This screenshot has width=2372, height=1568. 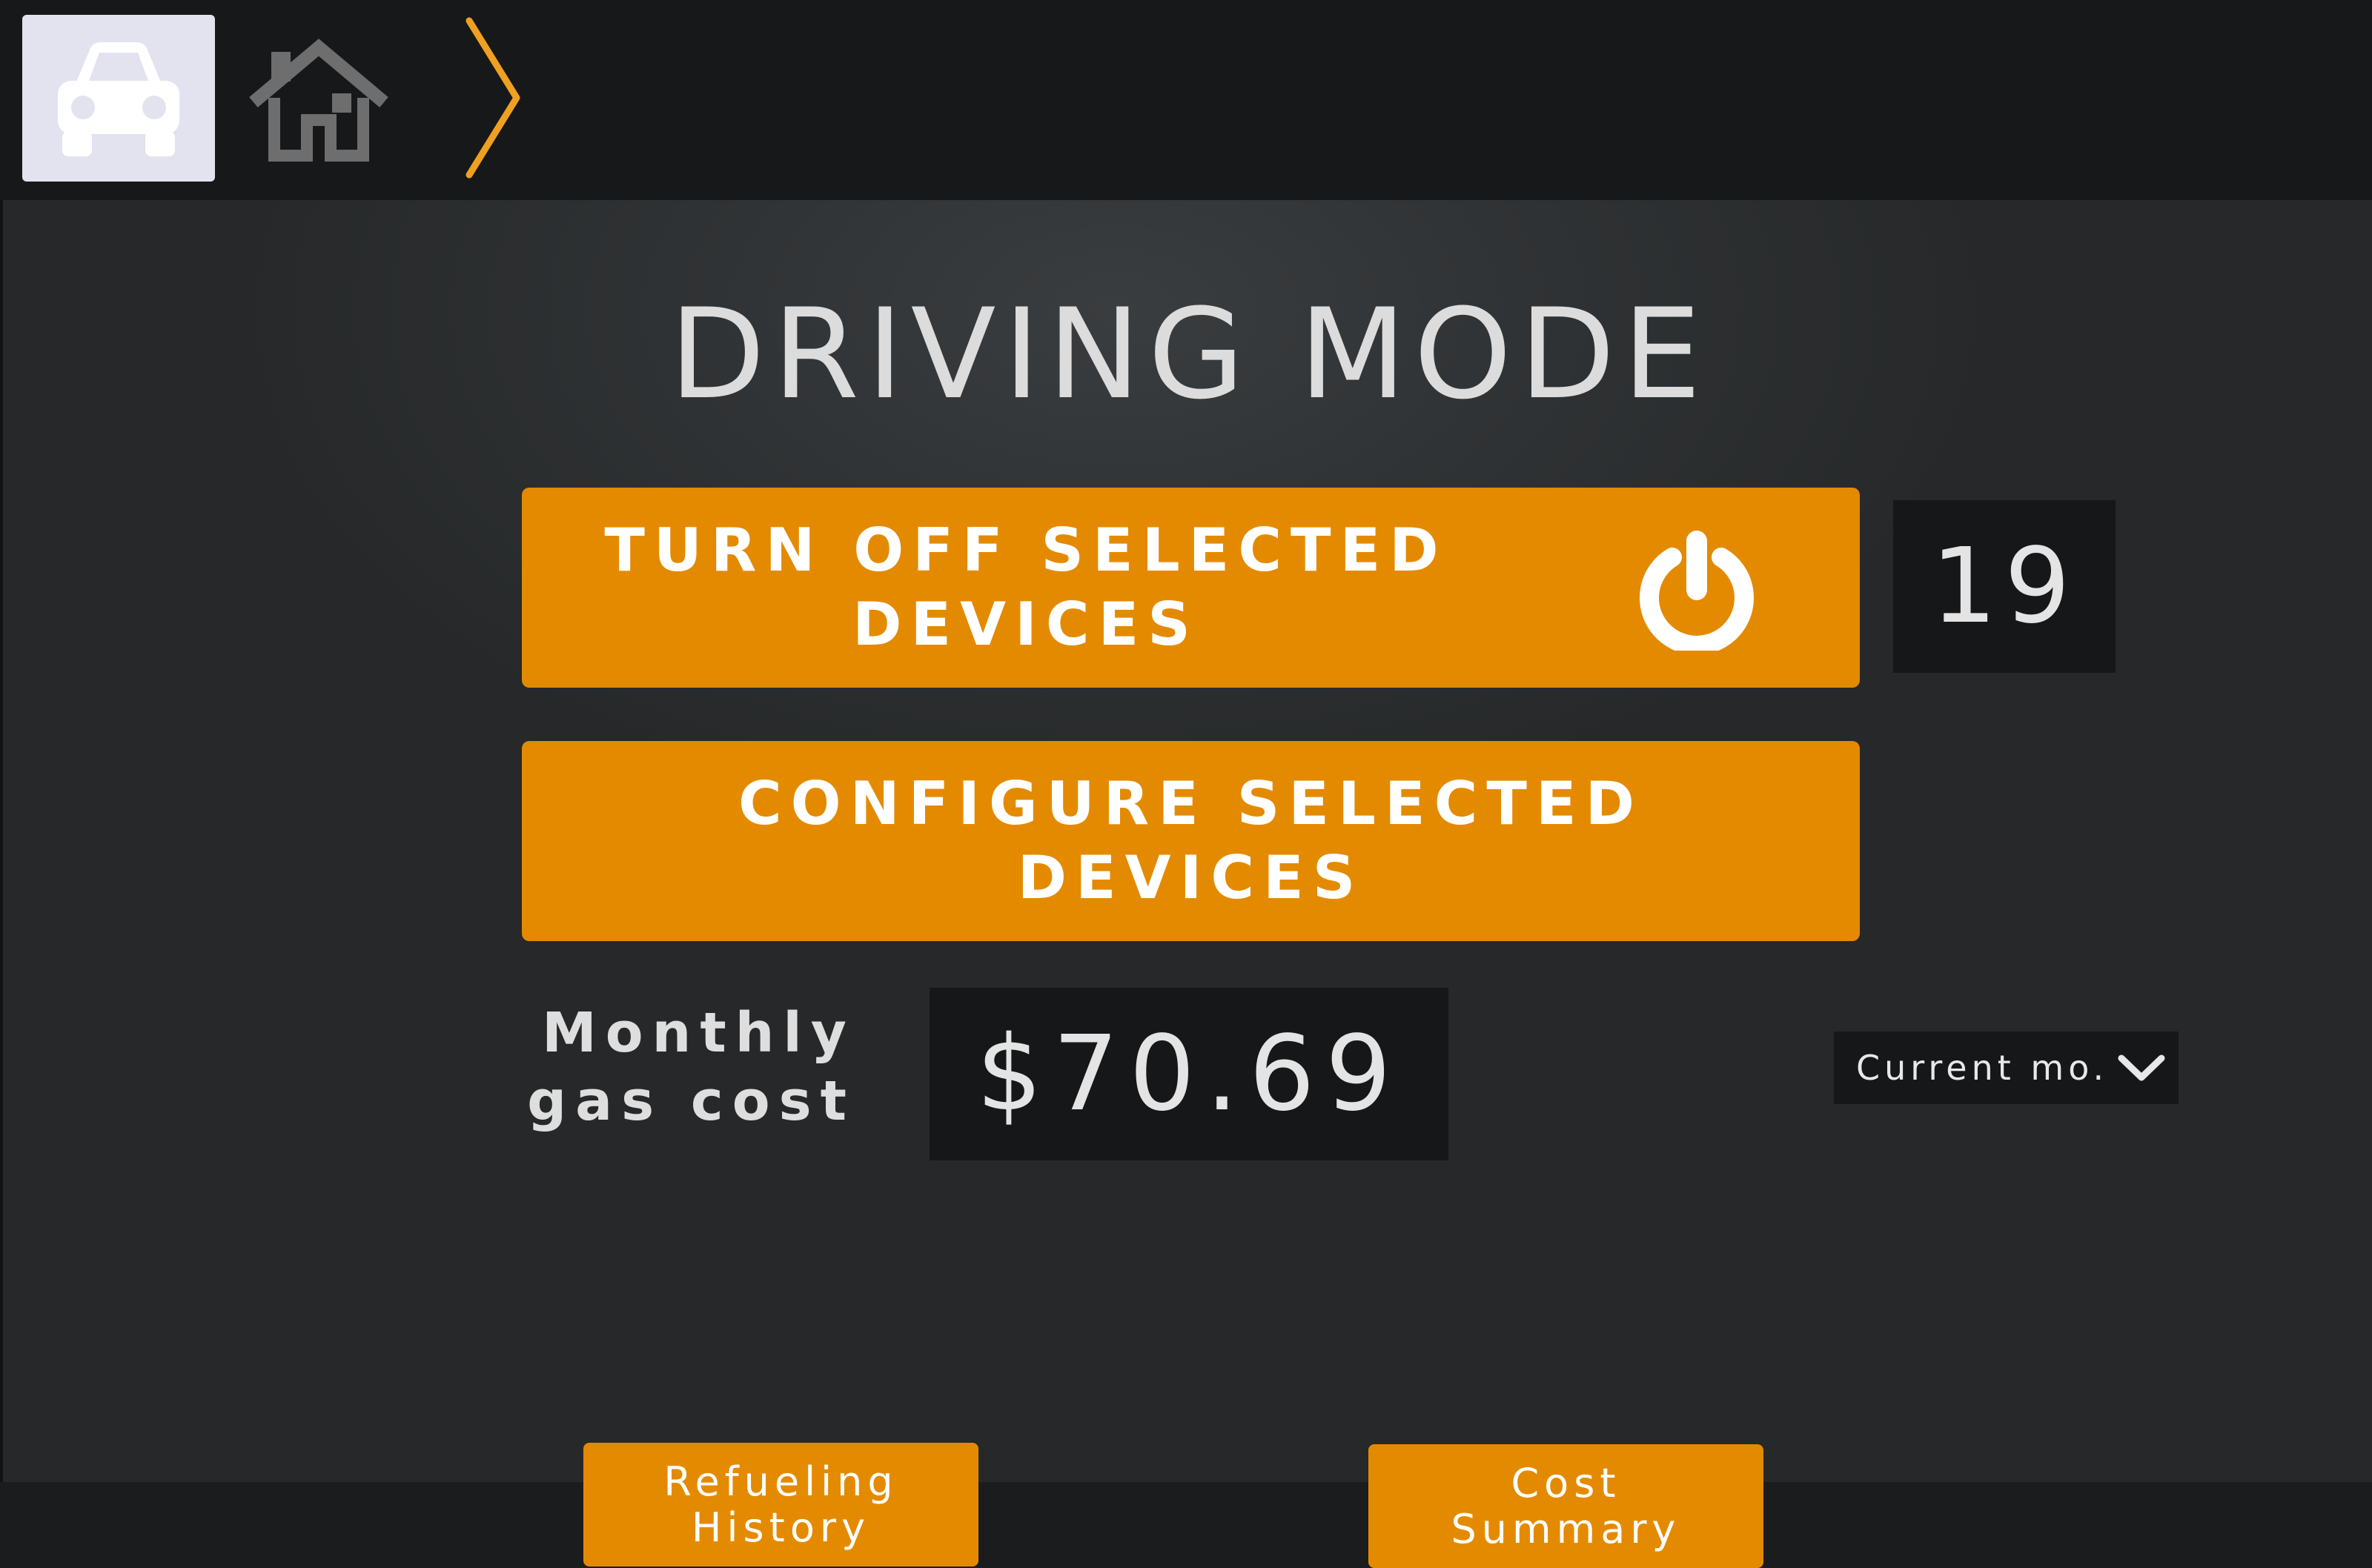 I want to click on tab-home, so click(x=319, y=100).